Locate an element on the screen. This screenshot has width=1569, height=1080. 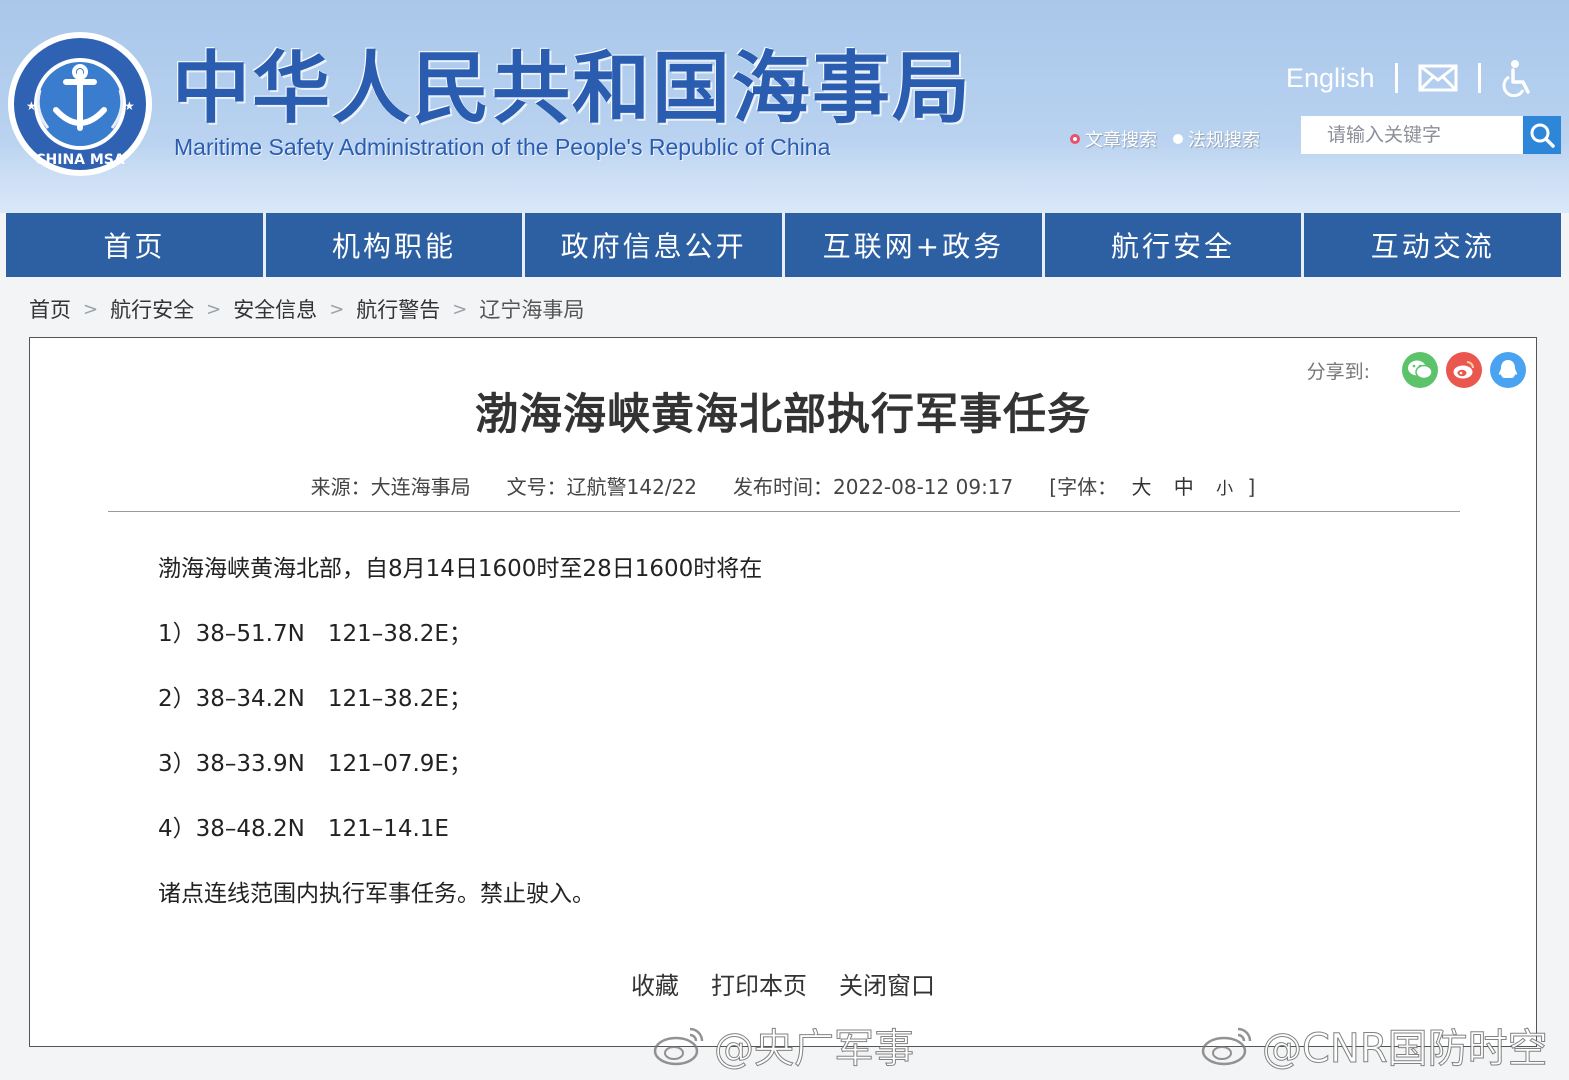
coordinate-item: 1）38–51.7N 121–38.2E； is located at coordinates (315, 634).